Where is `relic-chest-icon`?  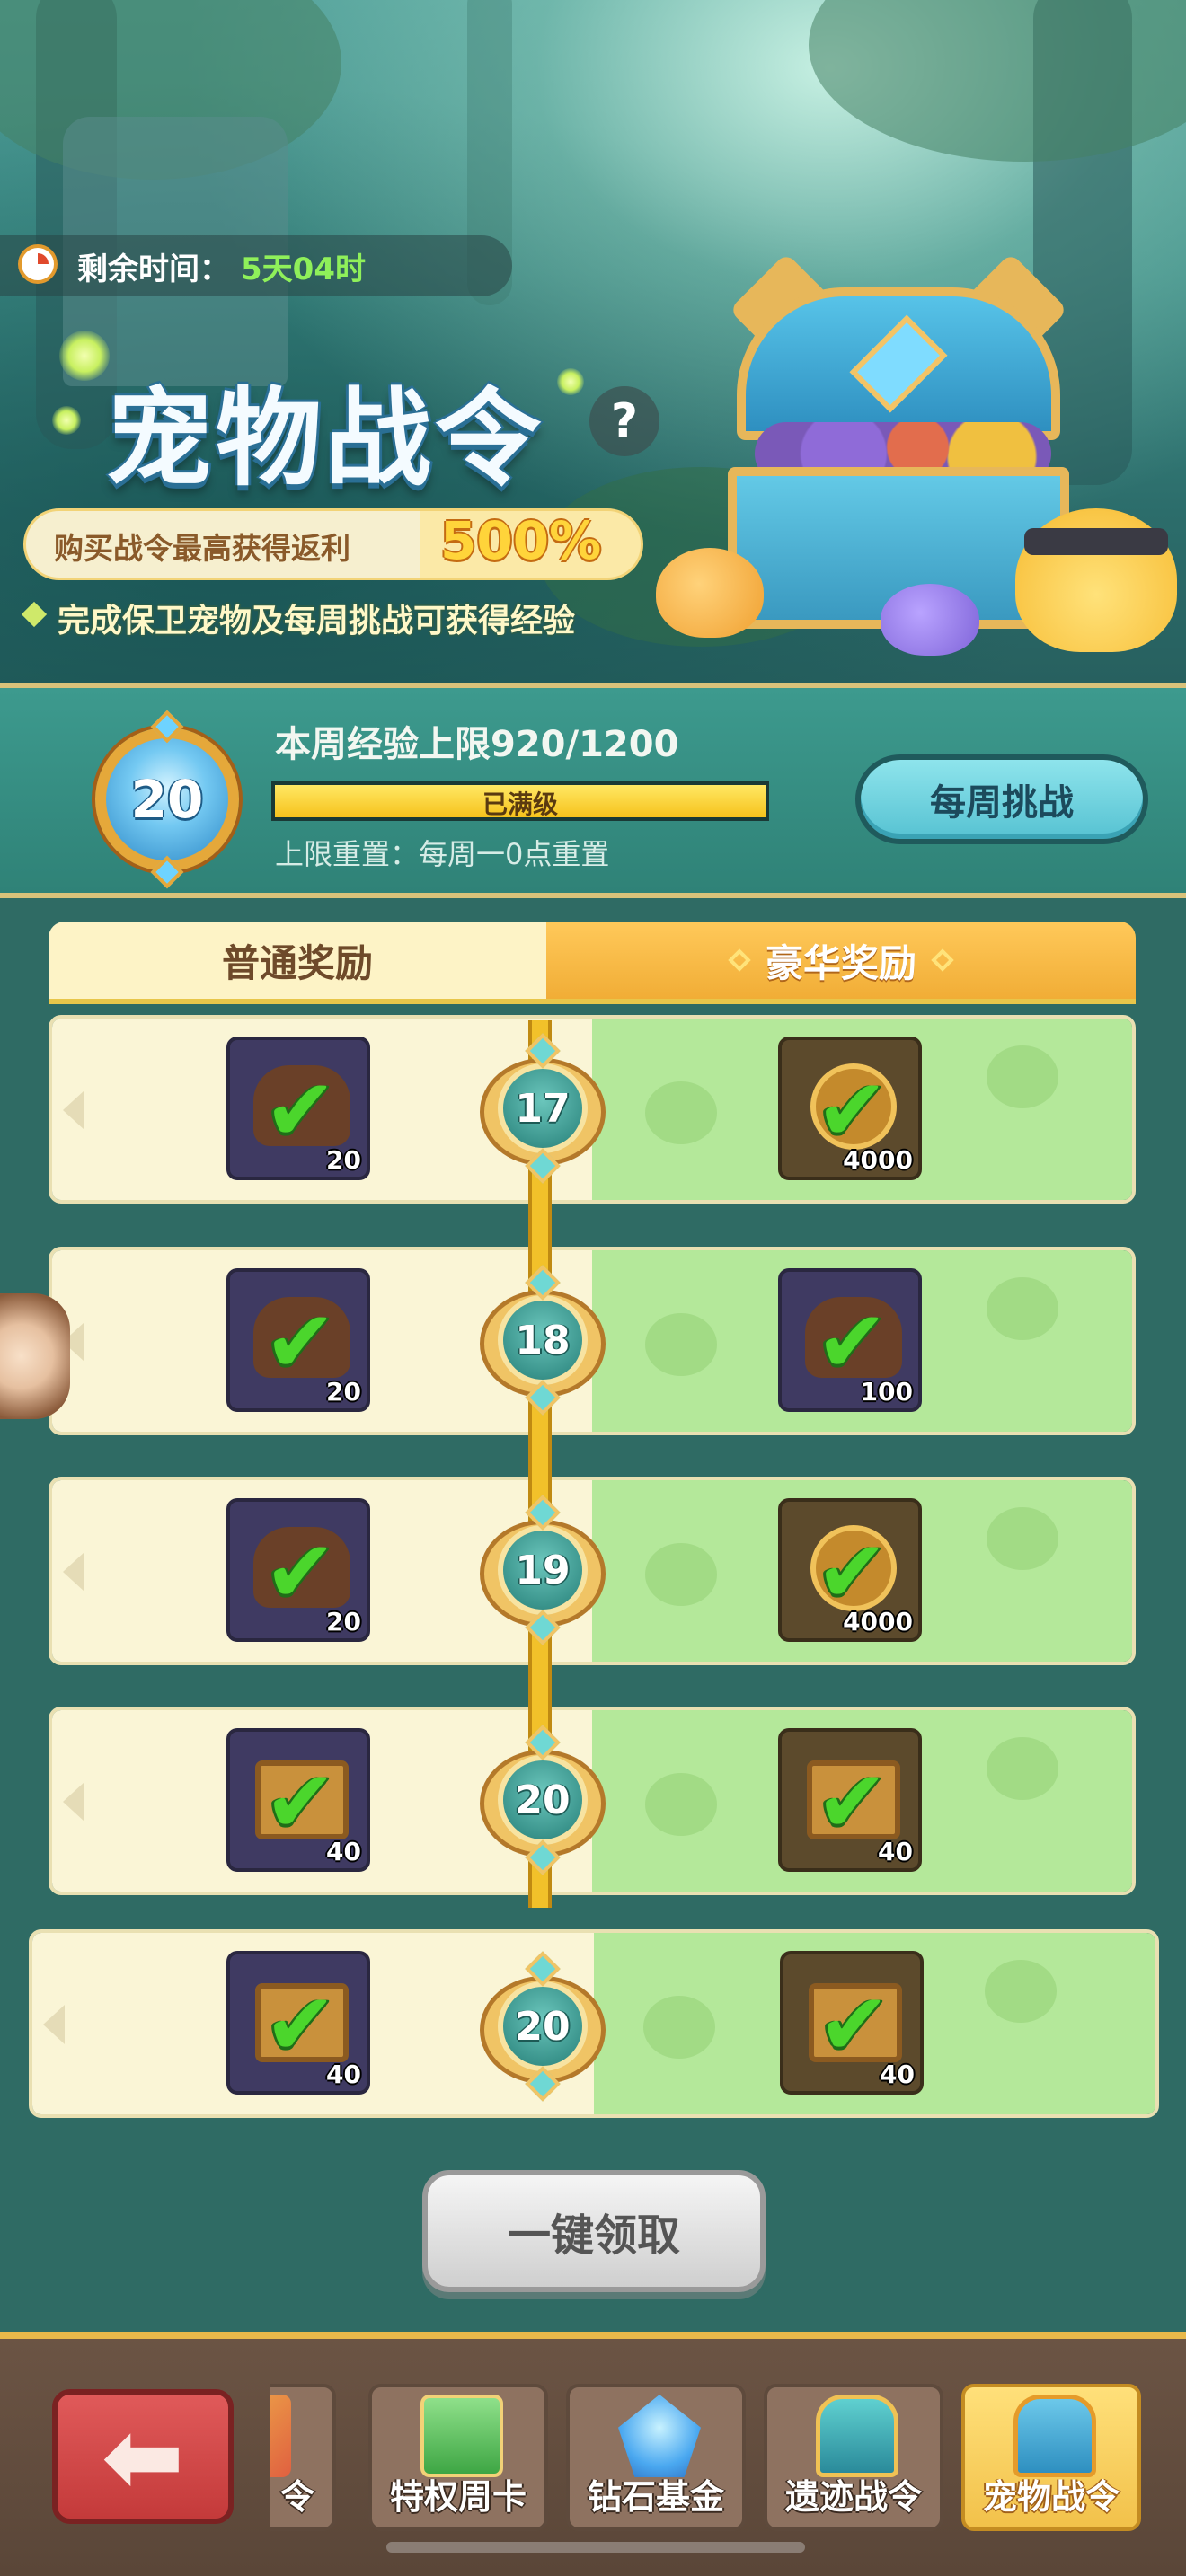
relic-chest-icon is located at coordinates (857, 2436).